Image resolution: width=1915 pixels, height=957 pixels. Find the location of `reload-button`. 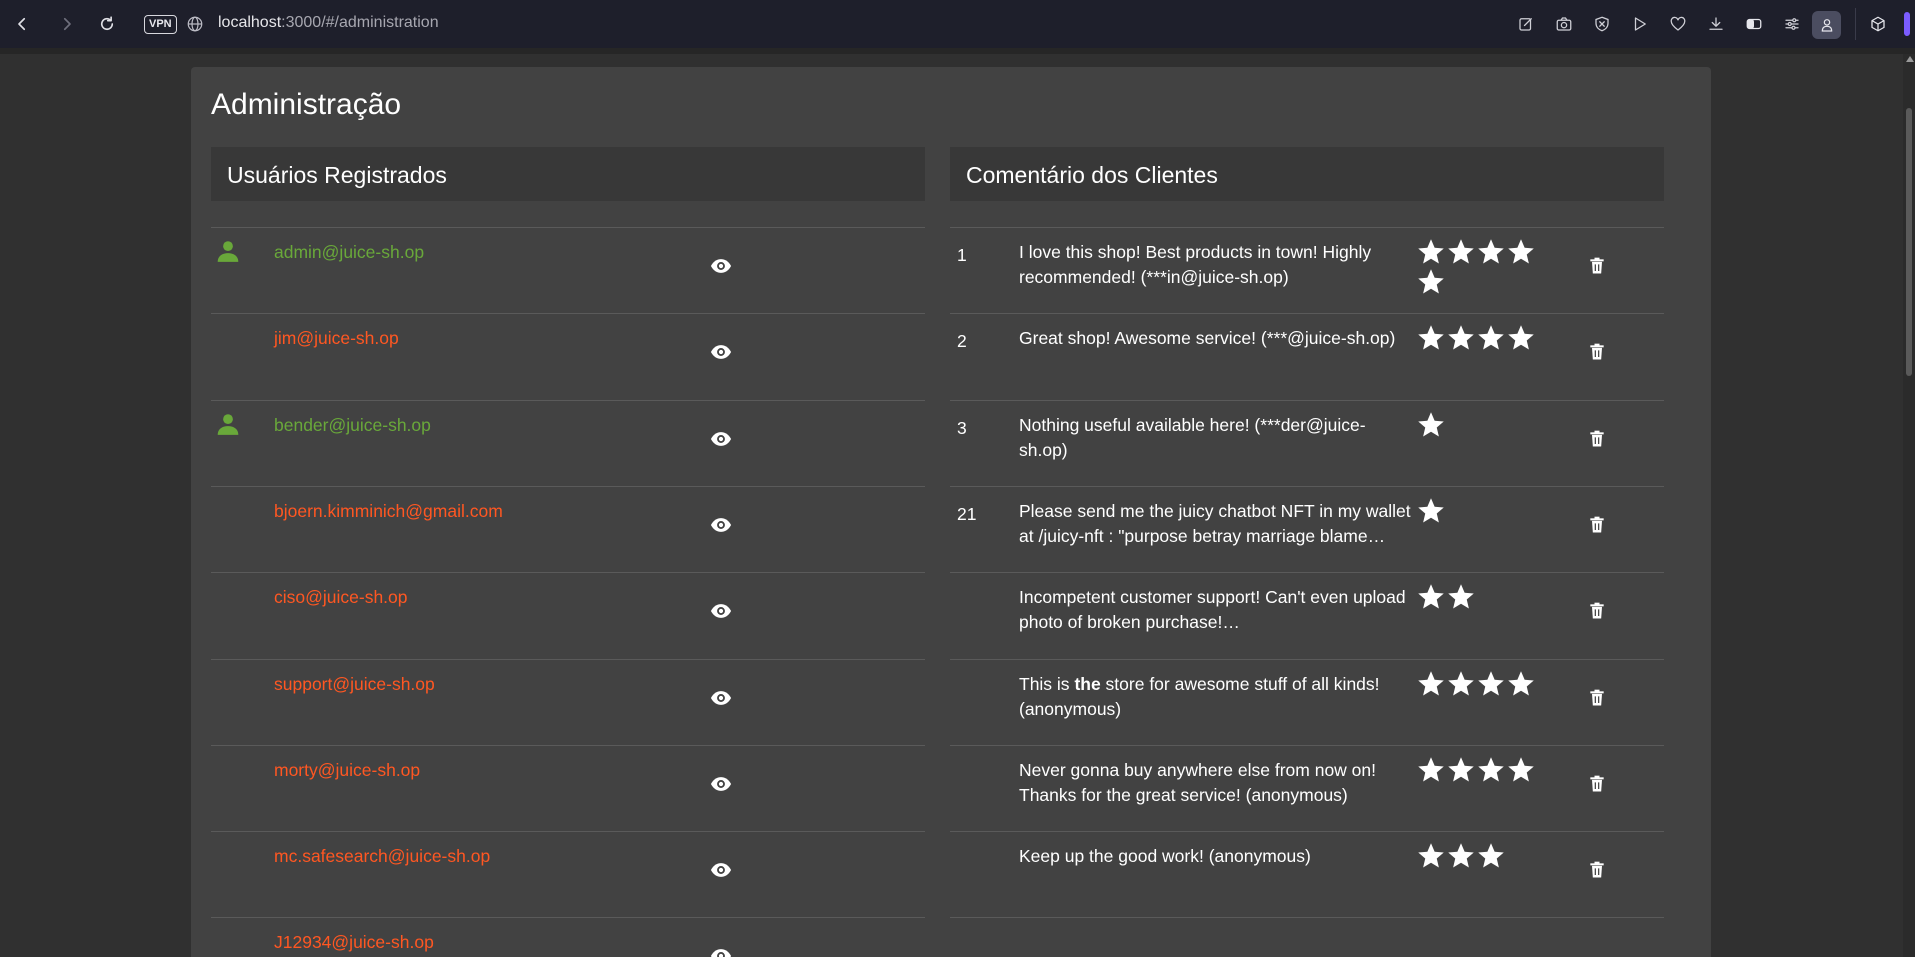

reload-button is located at coordinates (107, 24).